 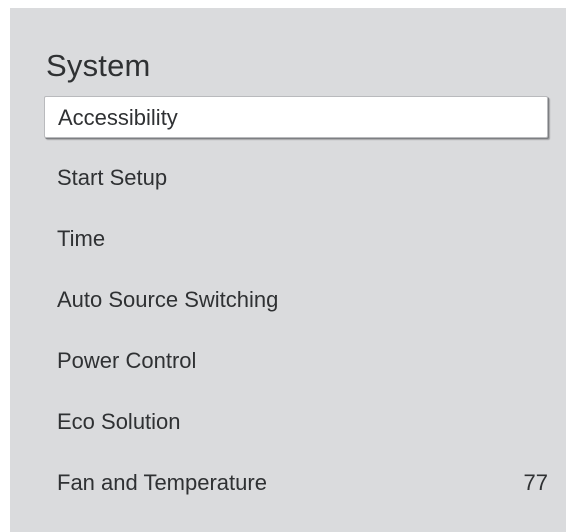 I want to click on menu-item-eco-solution: Eco Solution, so click(x=296, y=422).